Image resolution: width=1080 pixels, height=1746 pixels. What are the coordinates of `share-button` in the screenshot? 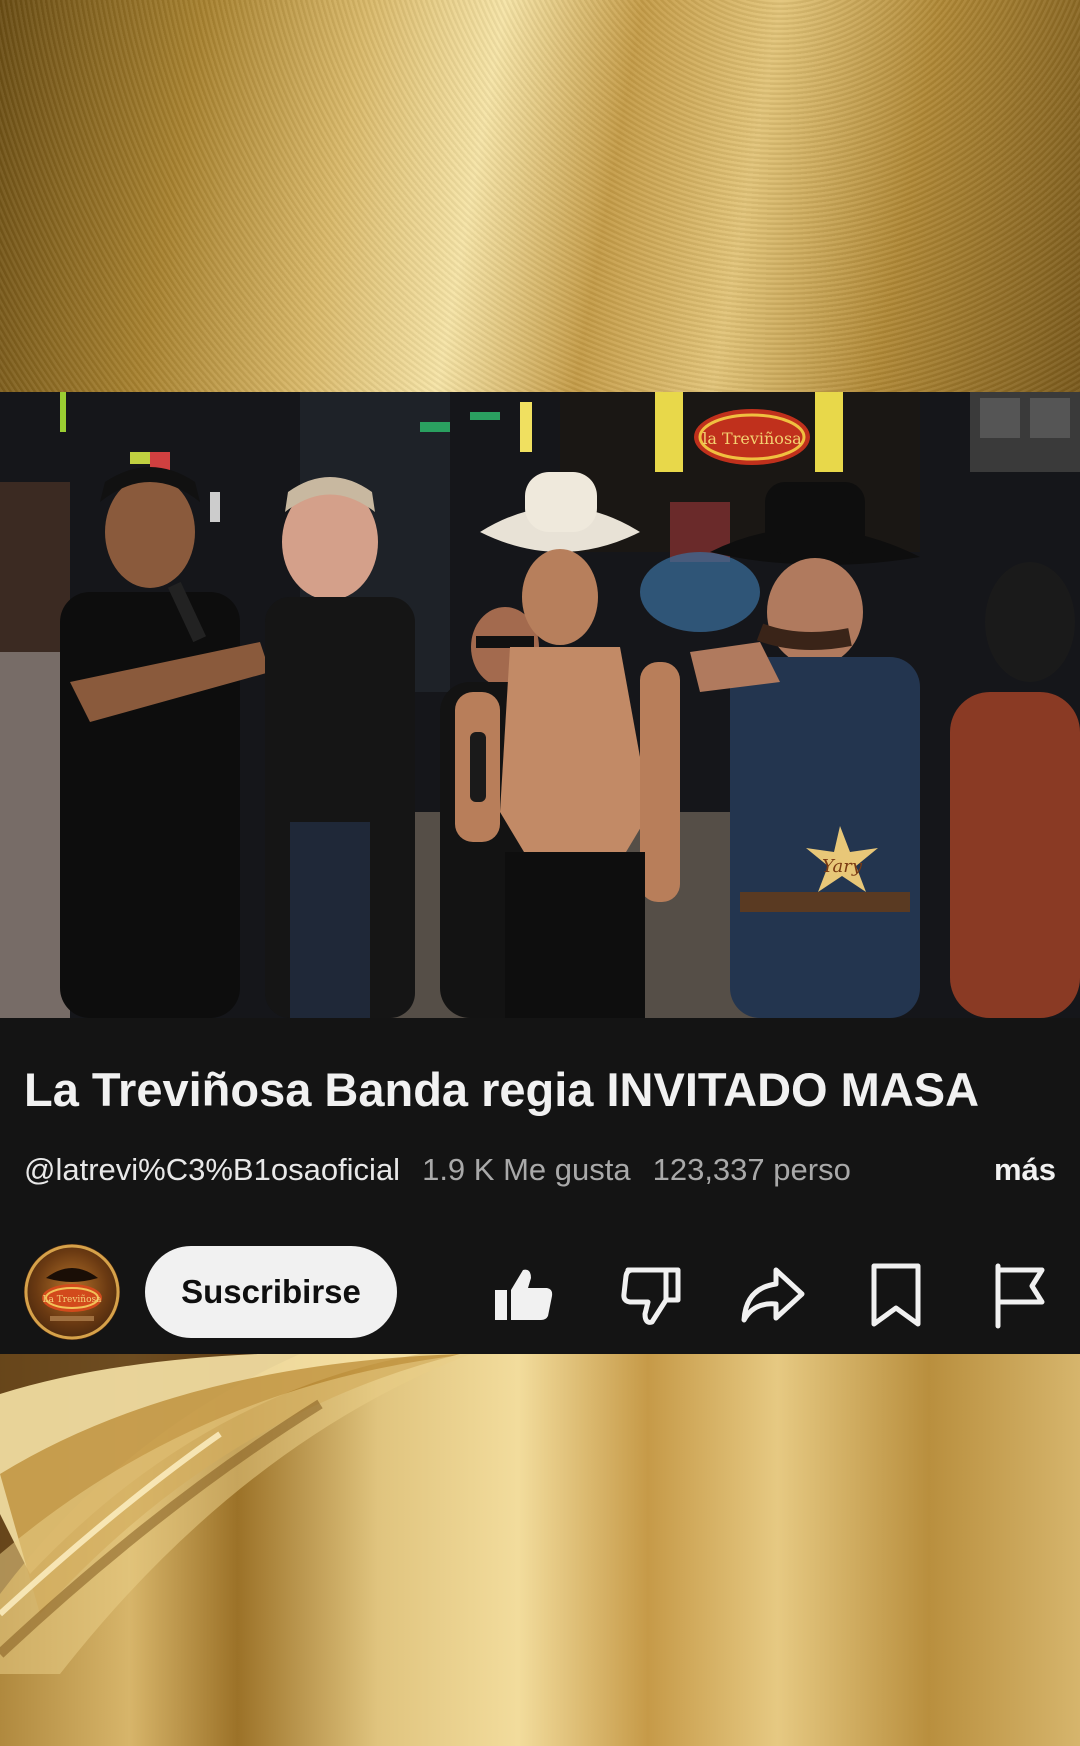 It's located at (772, 1294).